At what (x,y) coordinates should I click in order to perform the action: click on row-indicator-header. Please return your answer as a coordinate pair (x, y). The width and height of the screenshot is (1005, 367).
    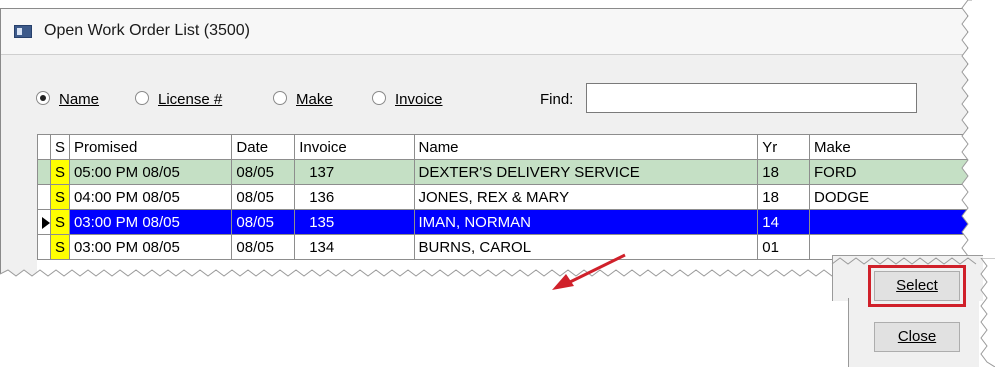
    Looking at the image, I should click on (44, 147).